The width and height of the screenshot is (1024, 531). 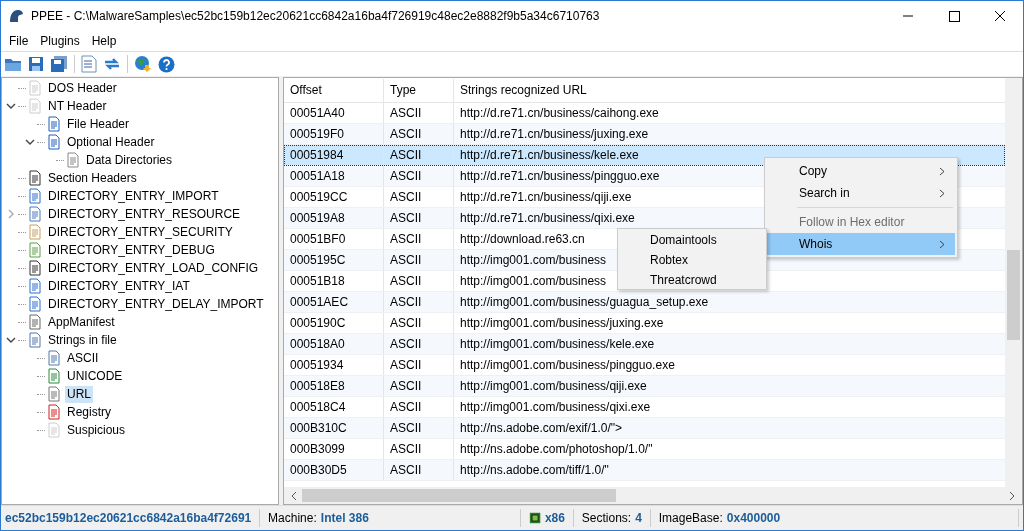 What do you see at coordinates (79, 394) in the screenshot?
I see `tree-item: URL` at bounding box center [79, 394].